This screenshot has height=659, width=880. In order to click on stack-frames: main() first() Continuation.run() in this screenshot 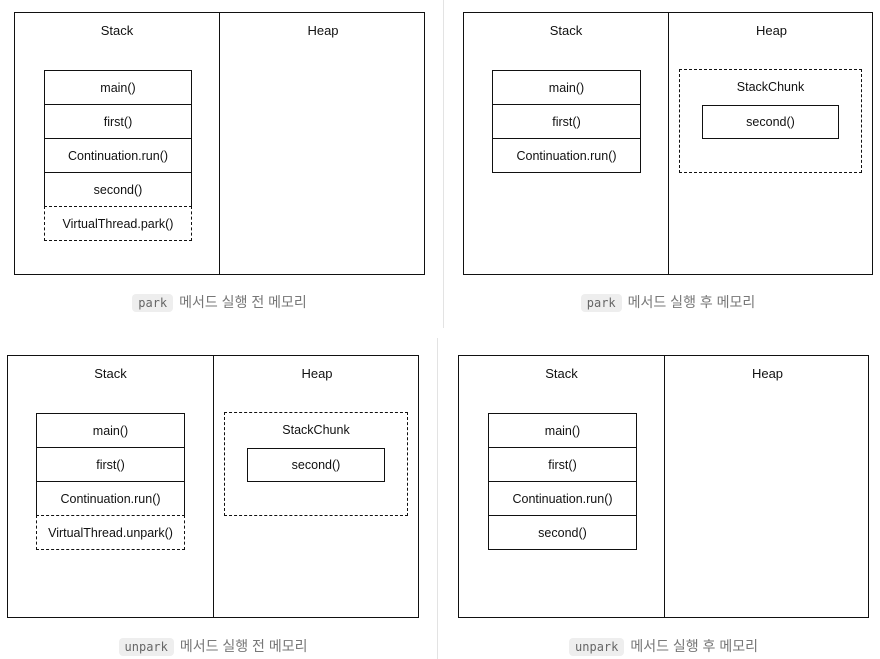, I will do `click(566, 121)`.